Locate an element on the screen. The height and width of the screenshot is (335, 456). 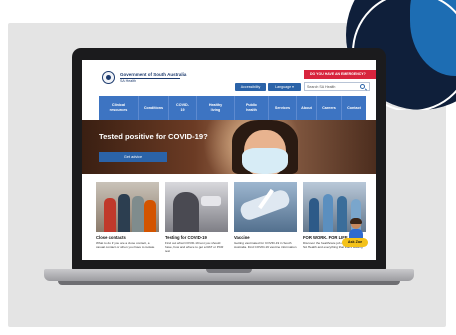
hero-title: Tested positive for COVID-19? is located at coordinates (153, 136).